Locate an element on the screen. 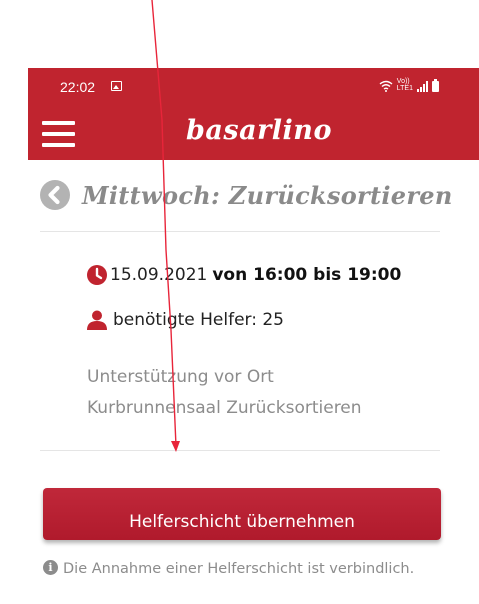 The image size is (479, 604). accept-shift-button: Helferschicht übernehmen is located at coordinates (242, 514).